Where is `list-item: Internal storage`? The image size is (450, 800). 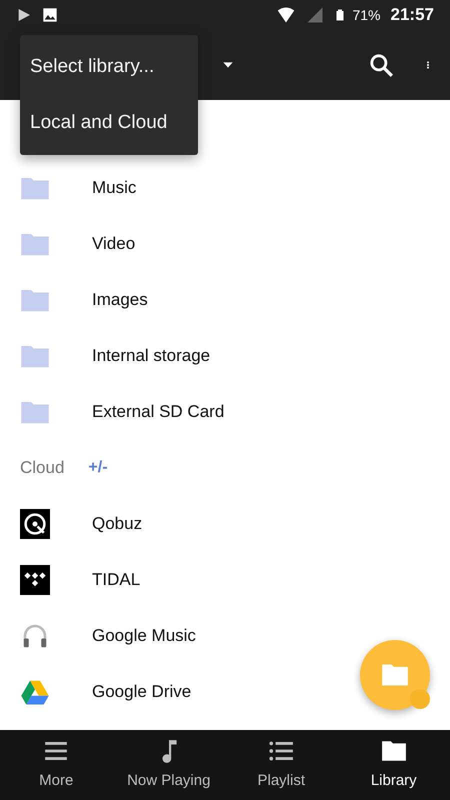 list-item: Internal storage is located at coordinates (151, 356).